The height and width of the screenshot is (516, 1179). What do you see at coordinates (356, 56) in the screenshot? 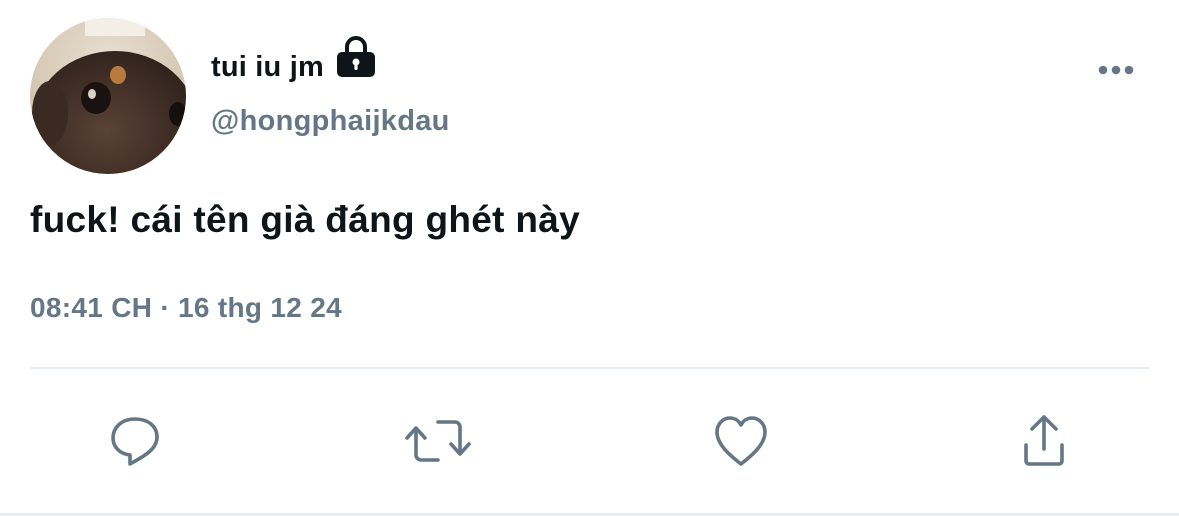
I see `lock-icon` at bounding box center [356, 56].